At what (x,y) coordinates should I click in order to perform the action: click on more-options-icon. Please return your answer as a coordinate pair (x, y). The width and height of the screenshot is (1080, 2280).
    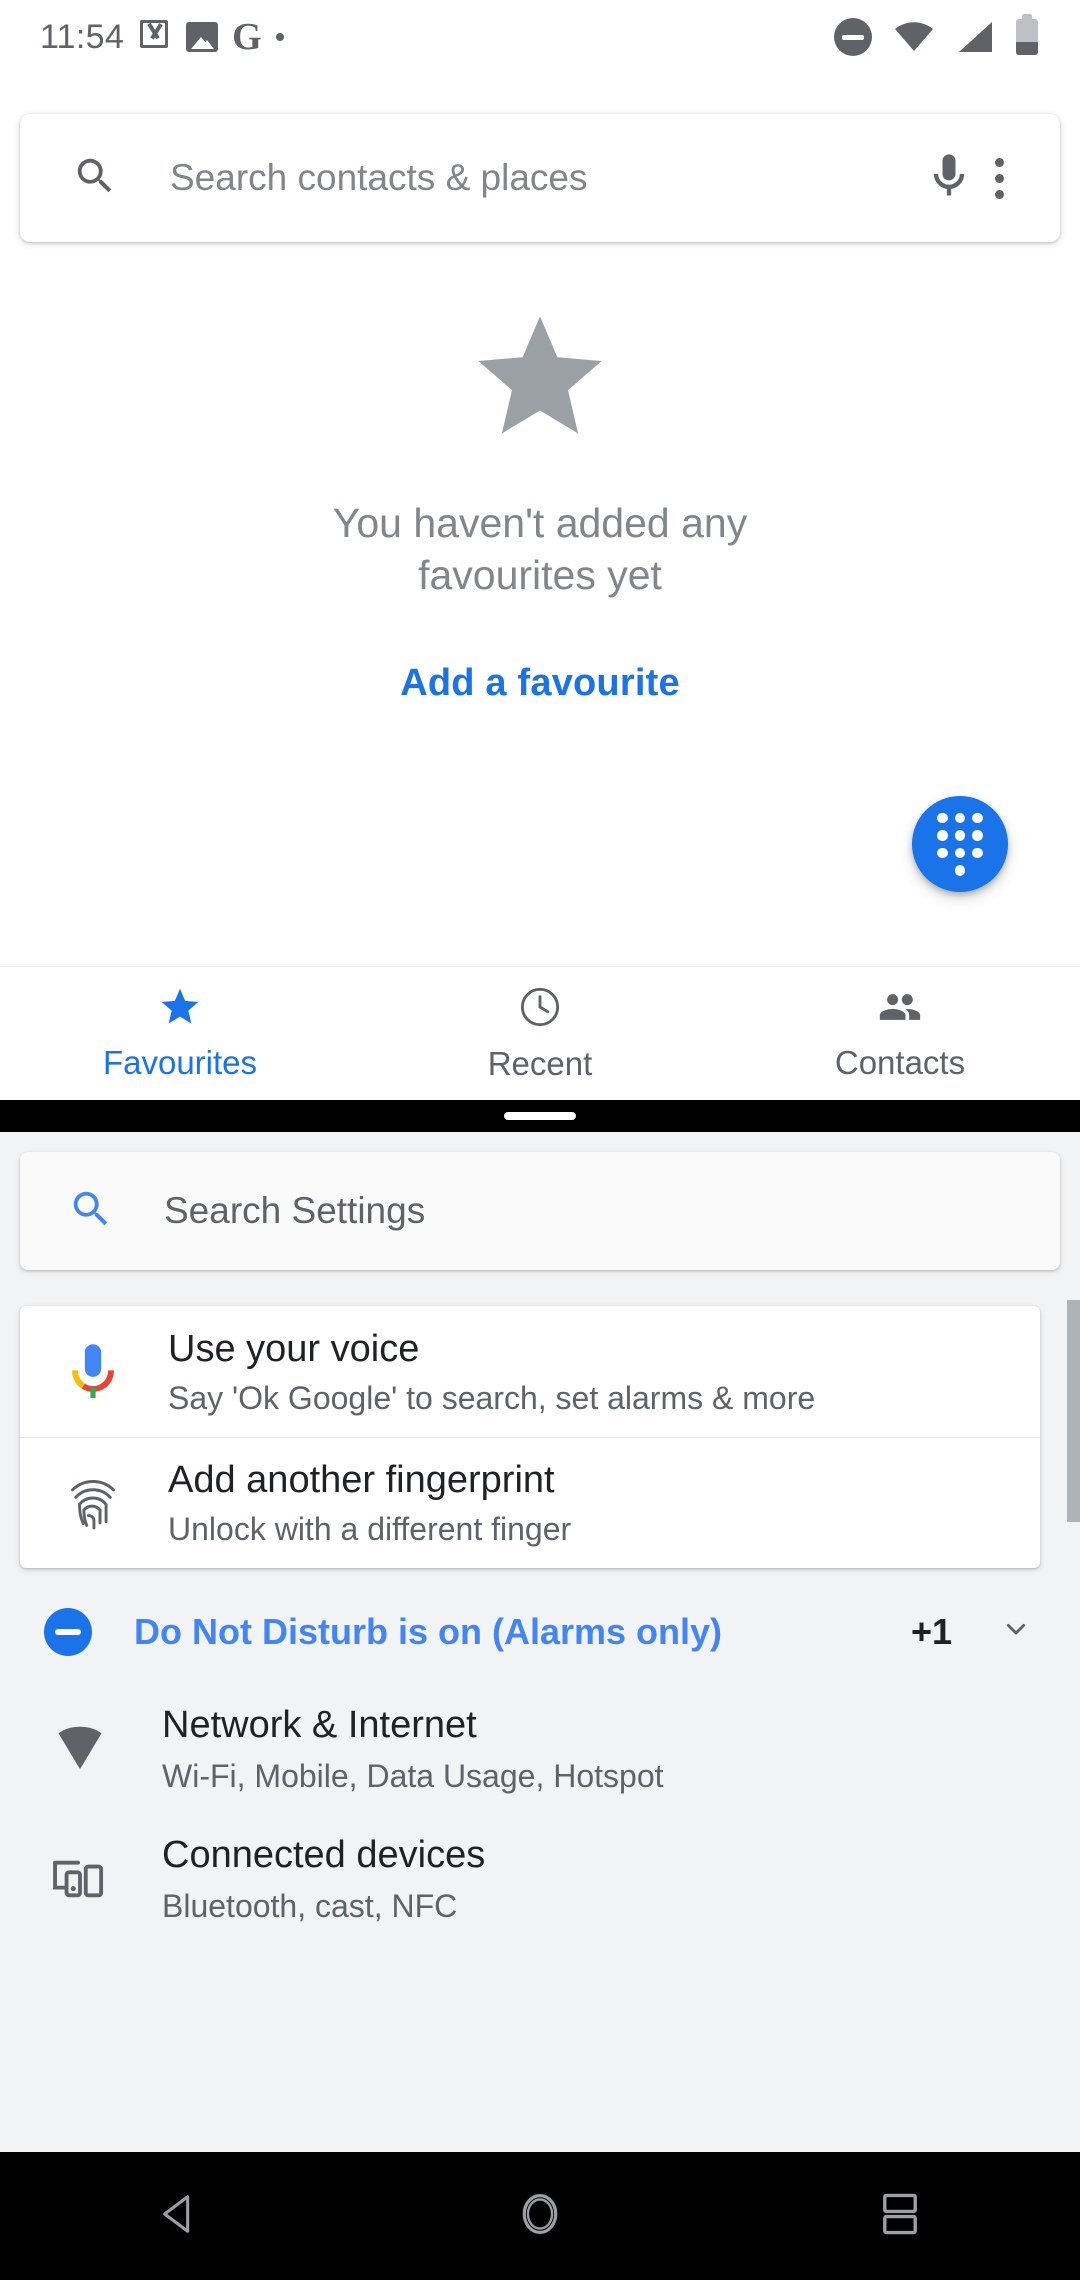
    Looking at the image, I should click on (999, 178).